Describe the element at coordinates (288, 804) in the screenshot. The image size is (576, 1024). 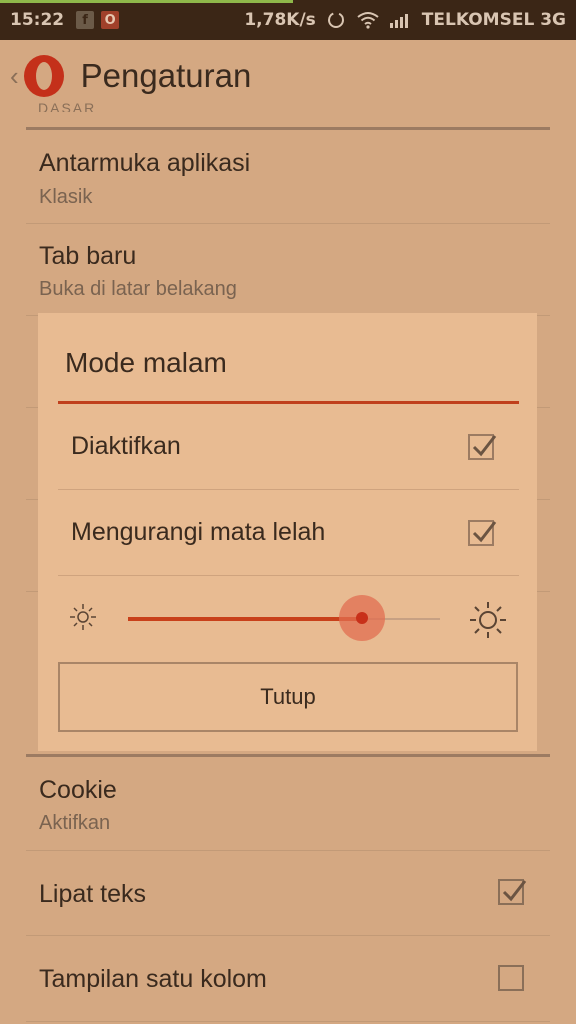
I see `setting-row-cookie: Cookie Aktifkan` at that location.